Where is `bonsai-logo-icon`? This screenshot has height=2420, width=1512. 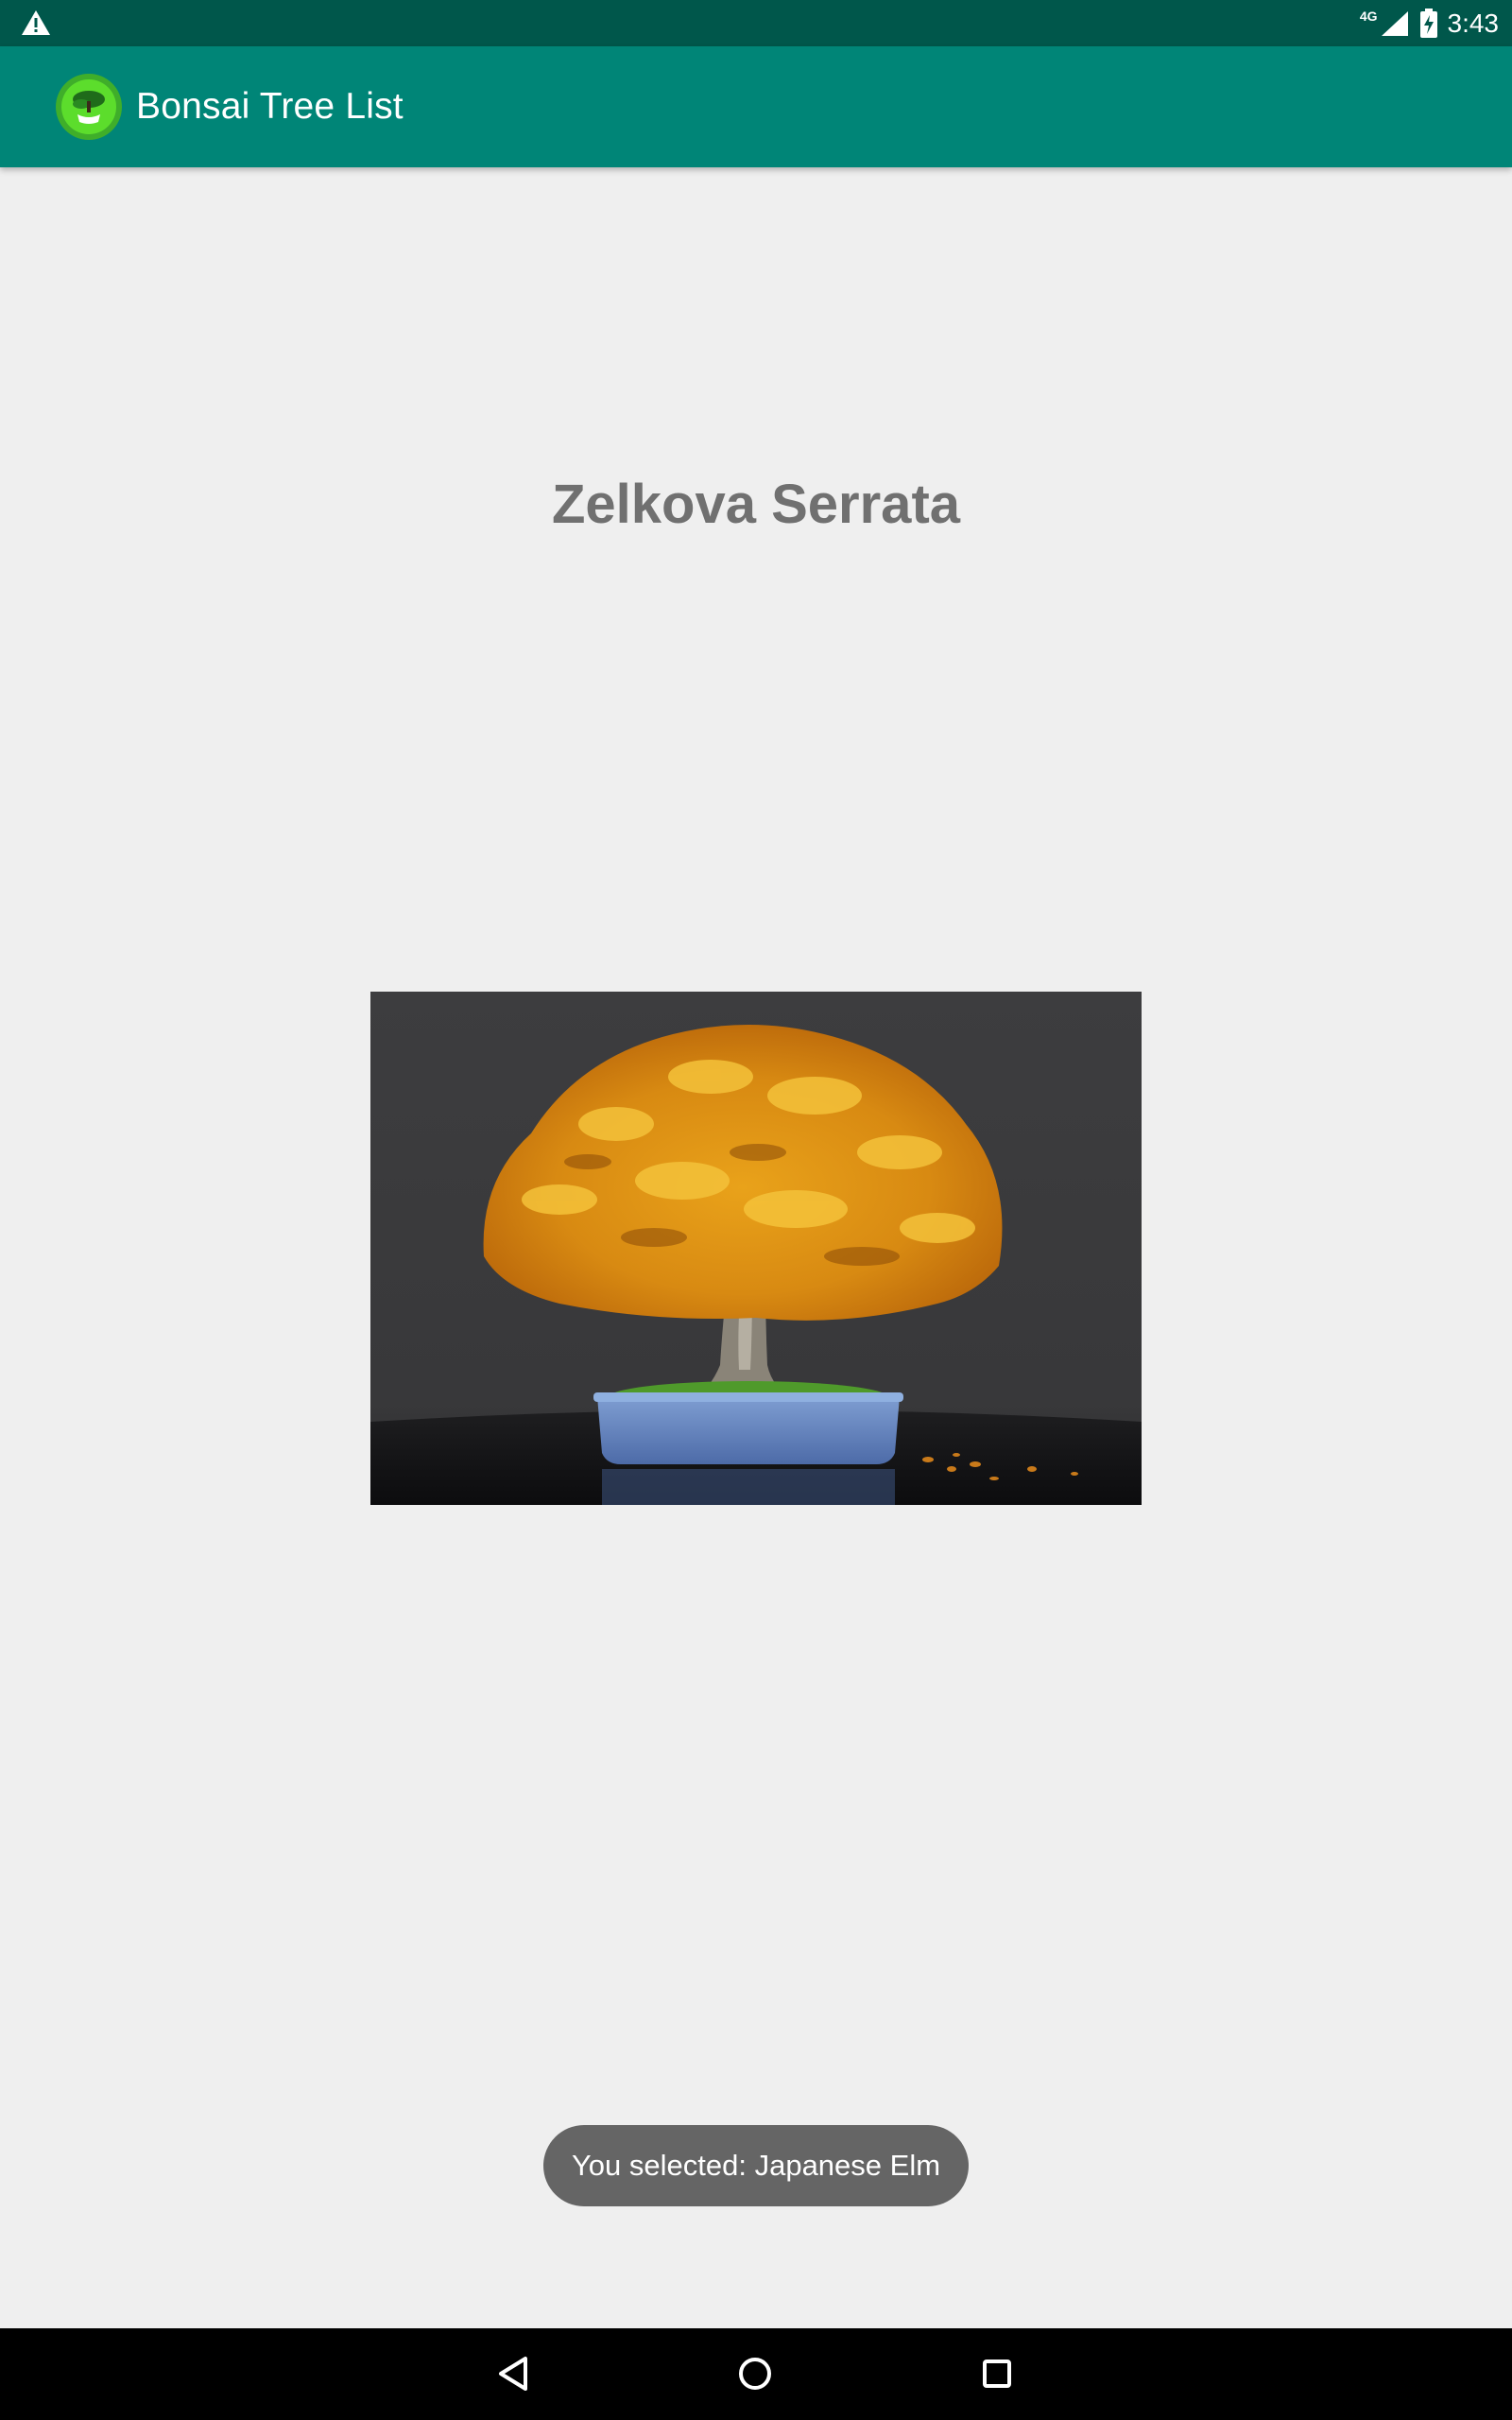 bonsai-logo-icon is located at coordinates (89, 107).